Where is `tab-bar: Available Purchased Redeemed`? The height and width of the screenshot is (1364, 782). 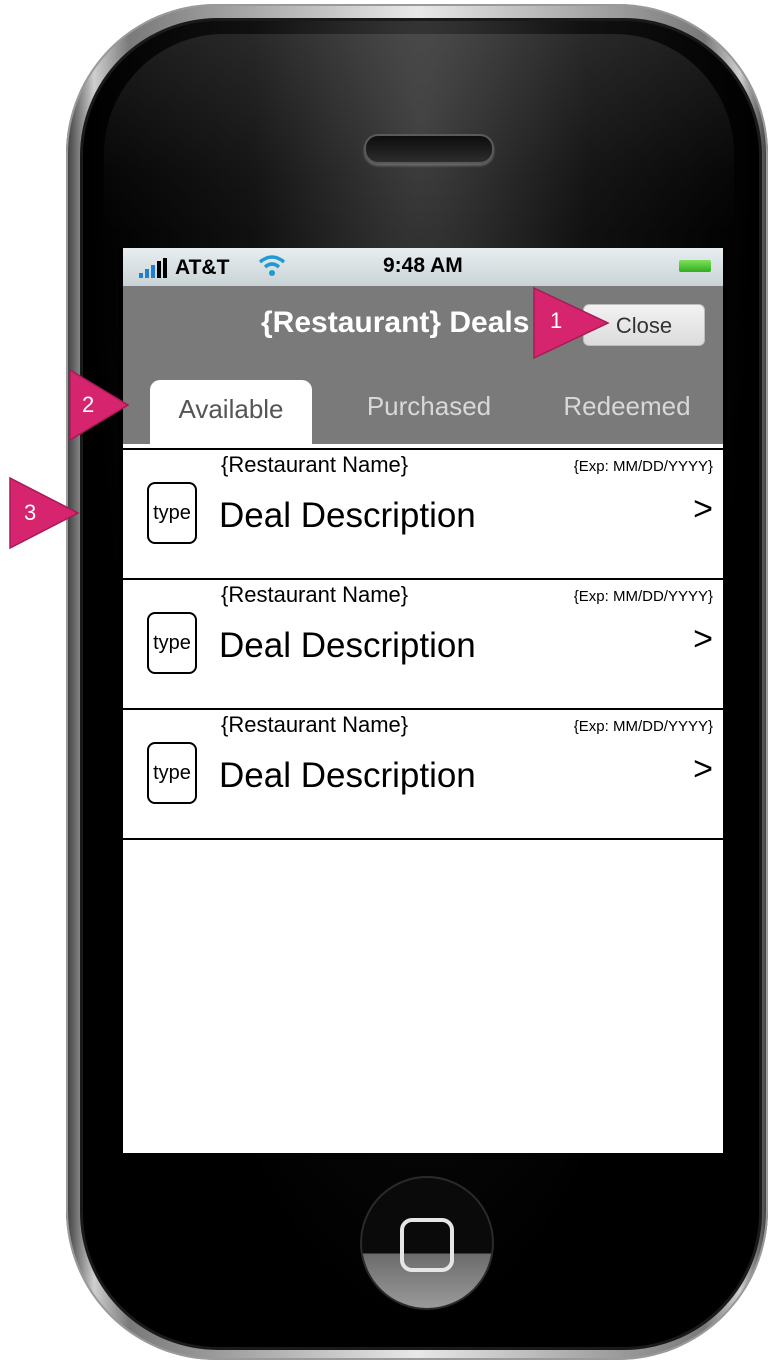 tab-bar: Available Purchased Redeemed is located at coordinates (423, 404).